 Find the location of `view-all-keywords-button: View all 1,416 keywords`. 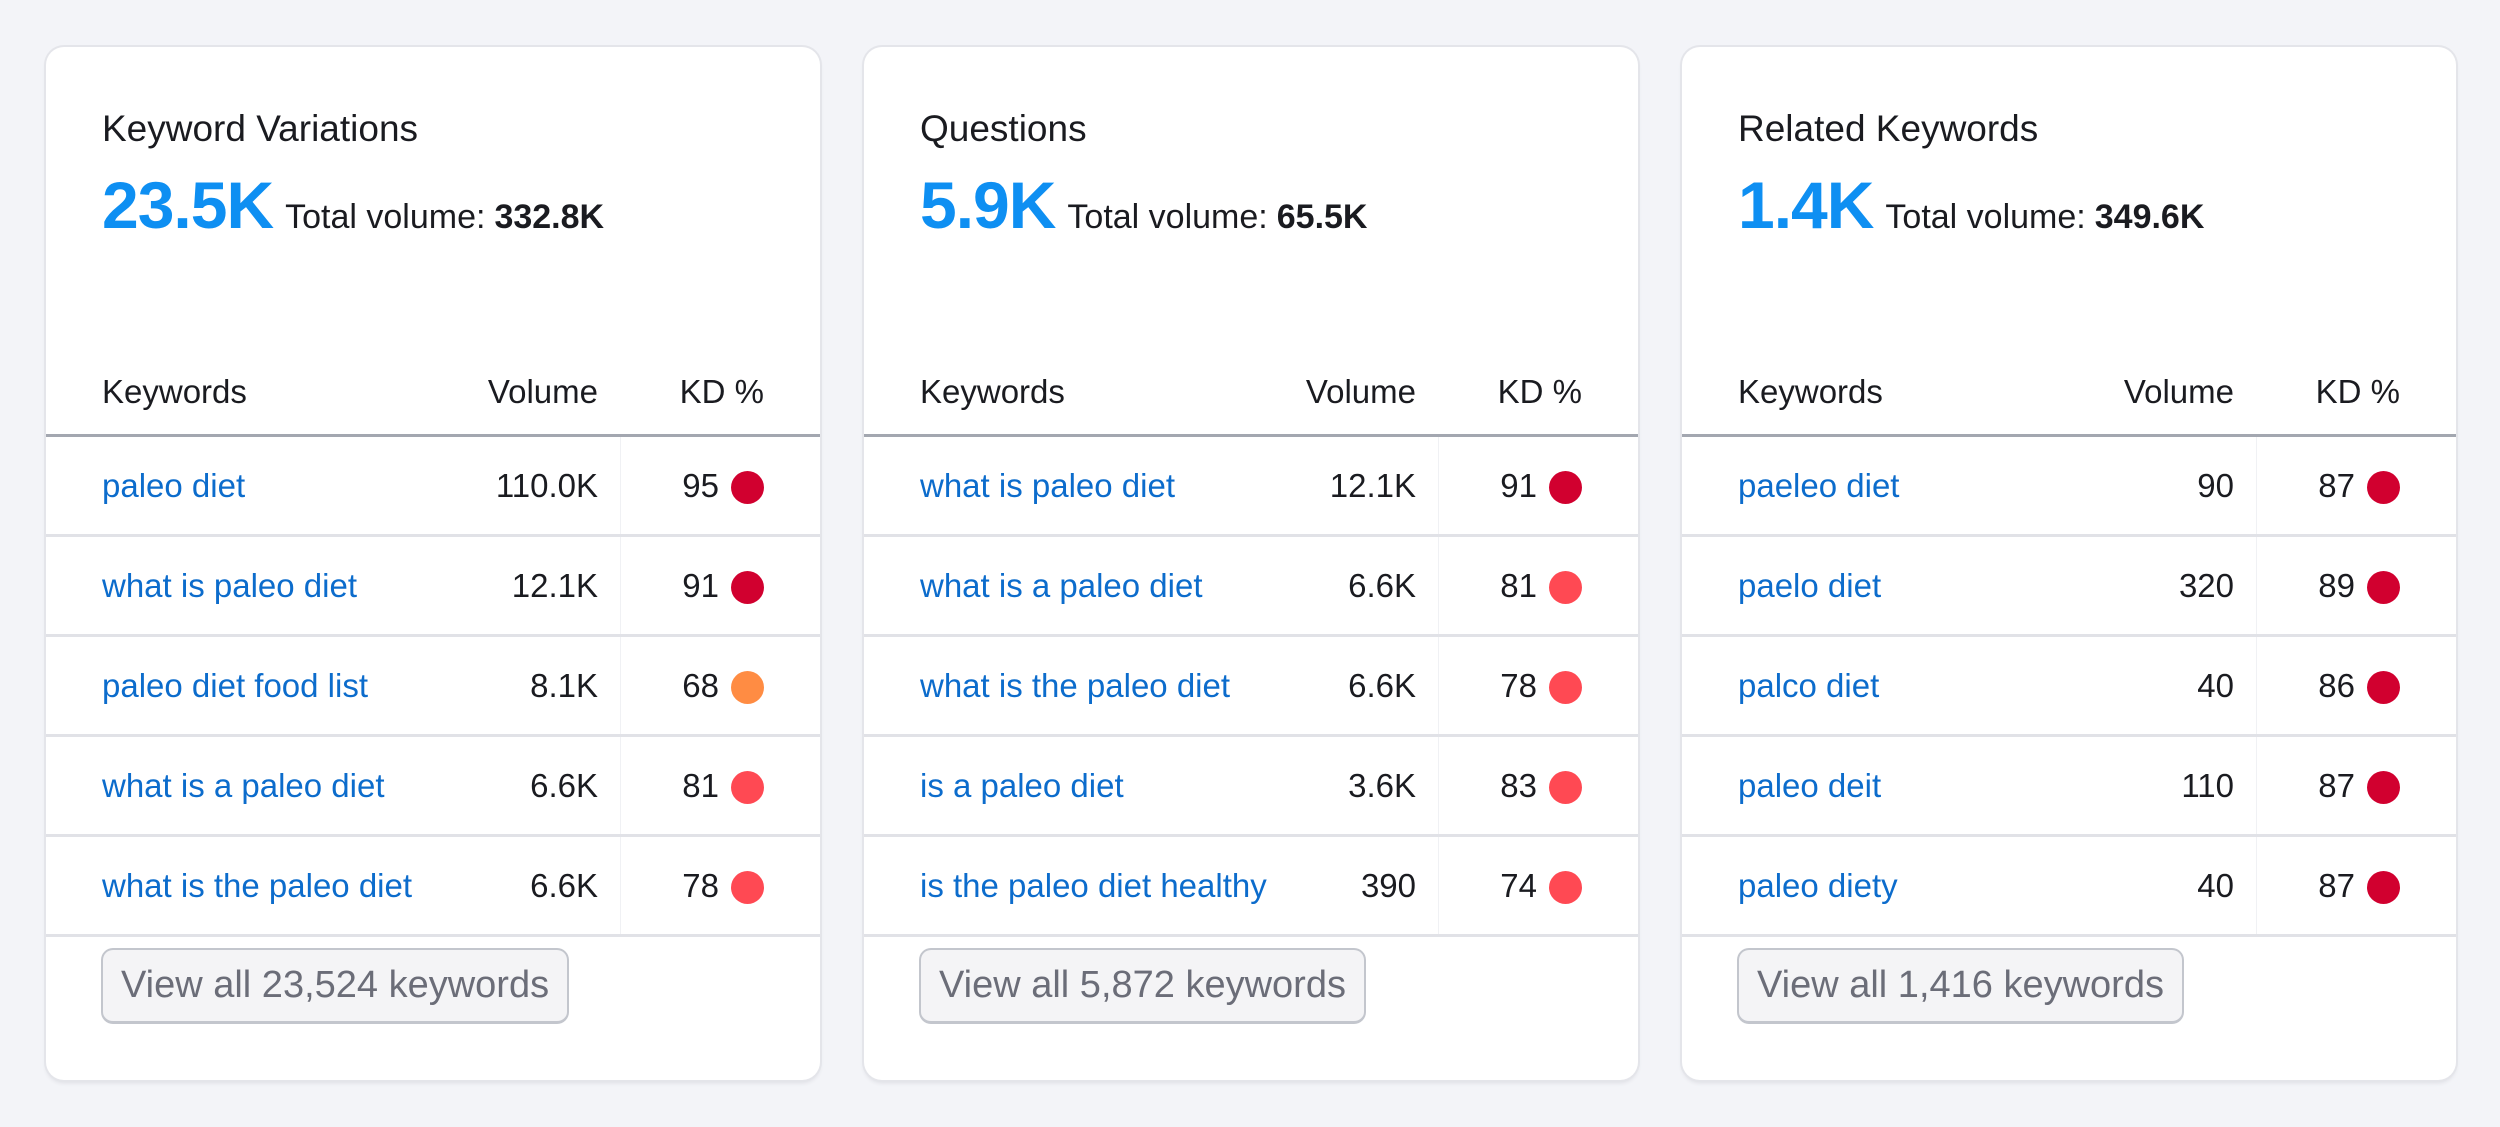

view-all-keywords-button: View all 1,416 keywords is located at coordinates (1960, 986).